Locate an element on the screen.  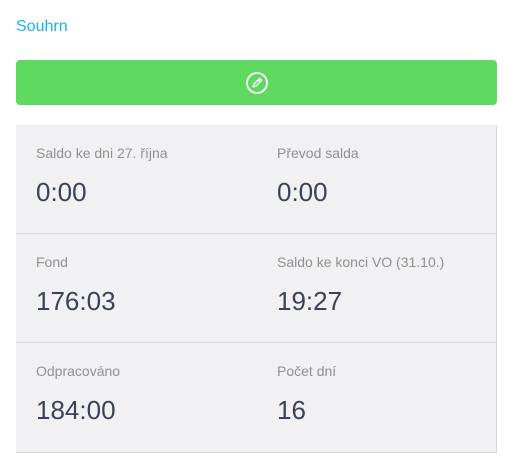
saldo-value: 0:00 is located at coordinates (61, 192).